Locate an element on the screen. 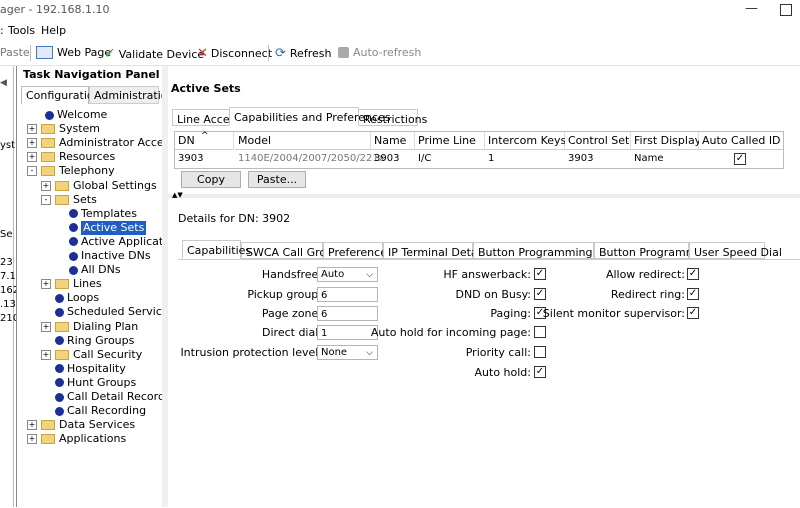 Image resolution: width=800 pixels, height=508 pixels. detail-tab-preferences: Preferences is located at coordinates (358, 250).